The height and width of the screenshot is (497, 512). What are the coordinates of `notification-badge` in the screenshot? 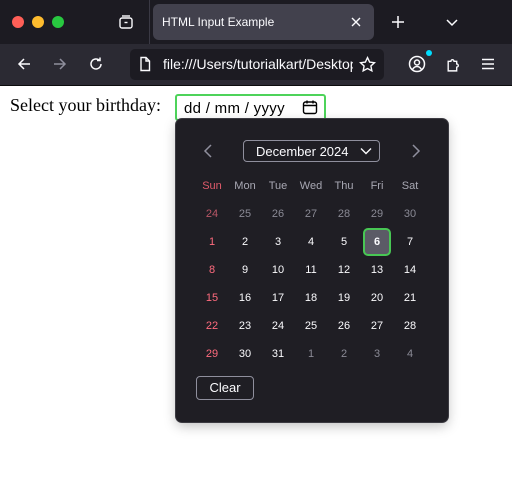 It's located at (429, 53).